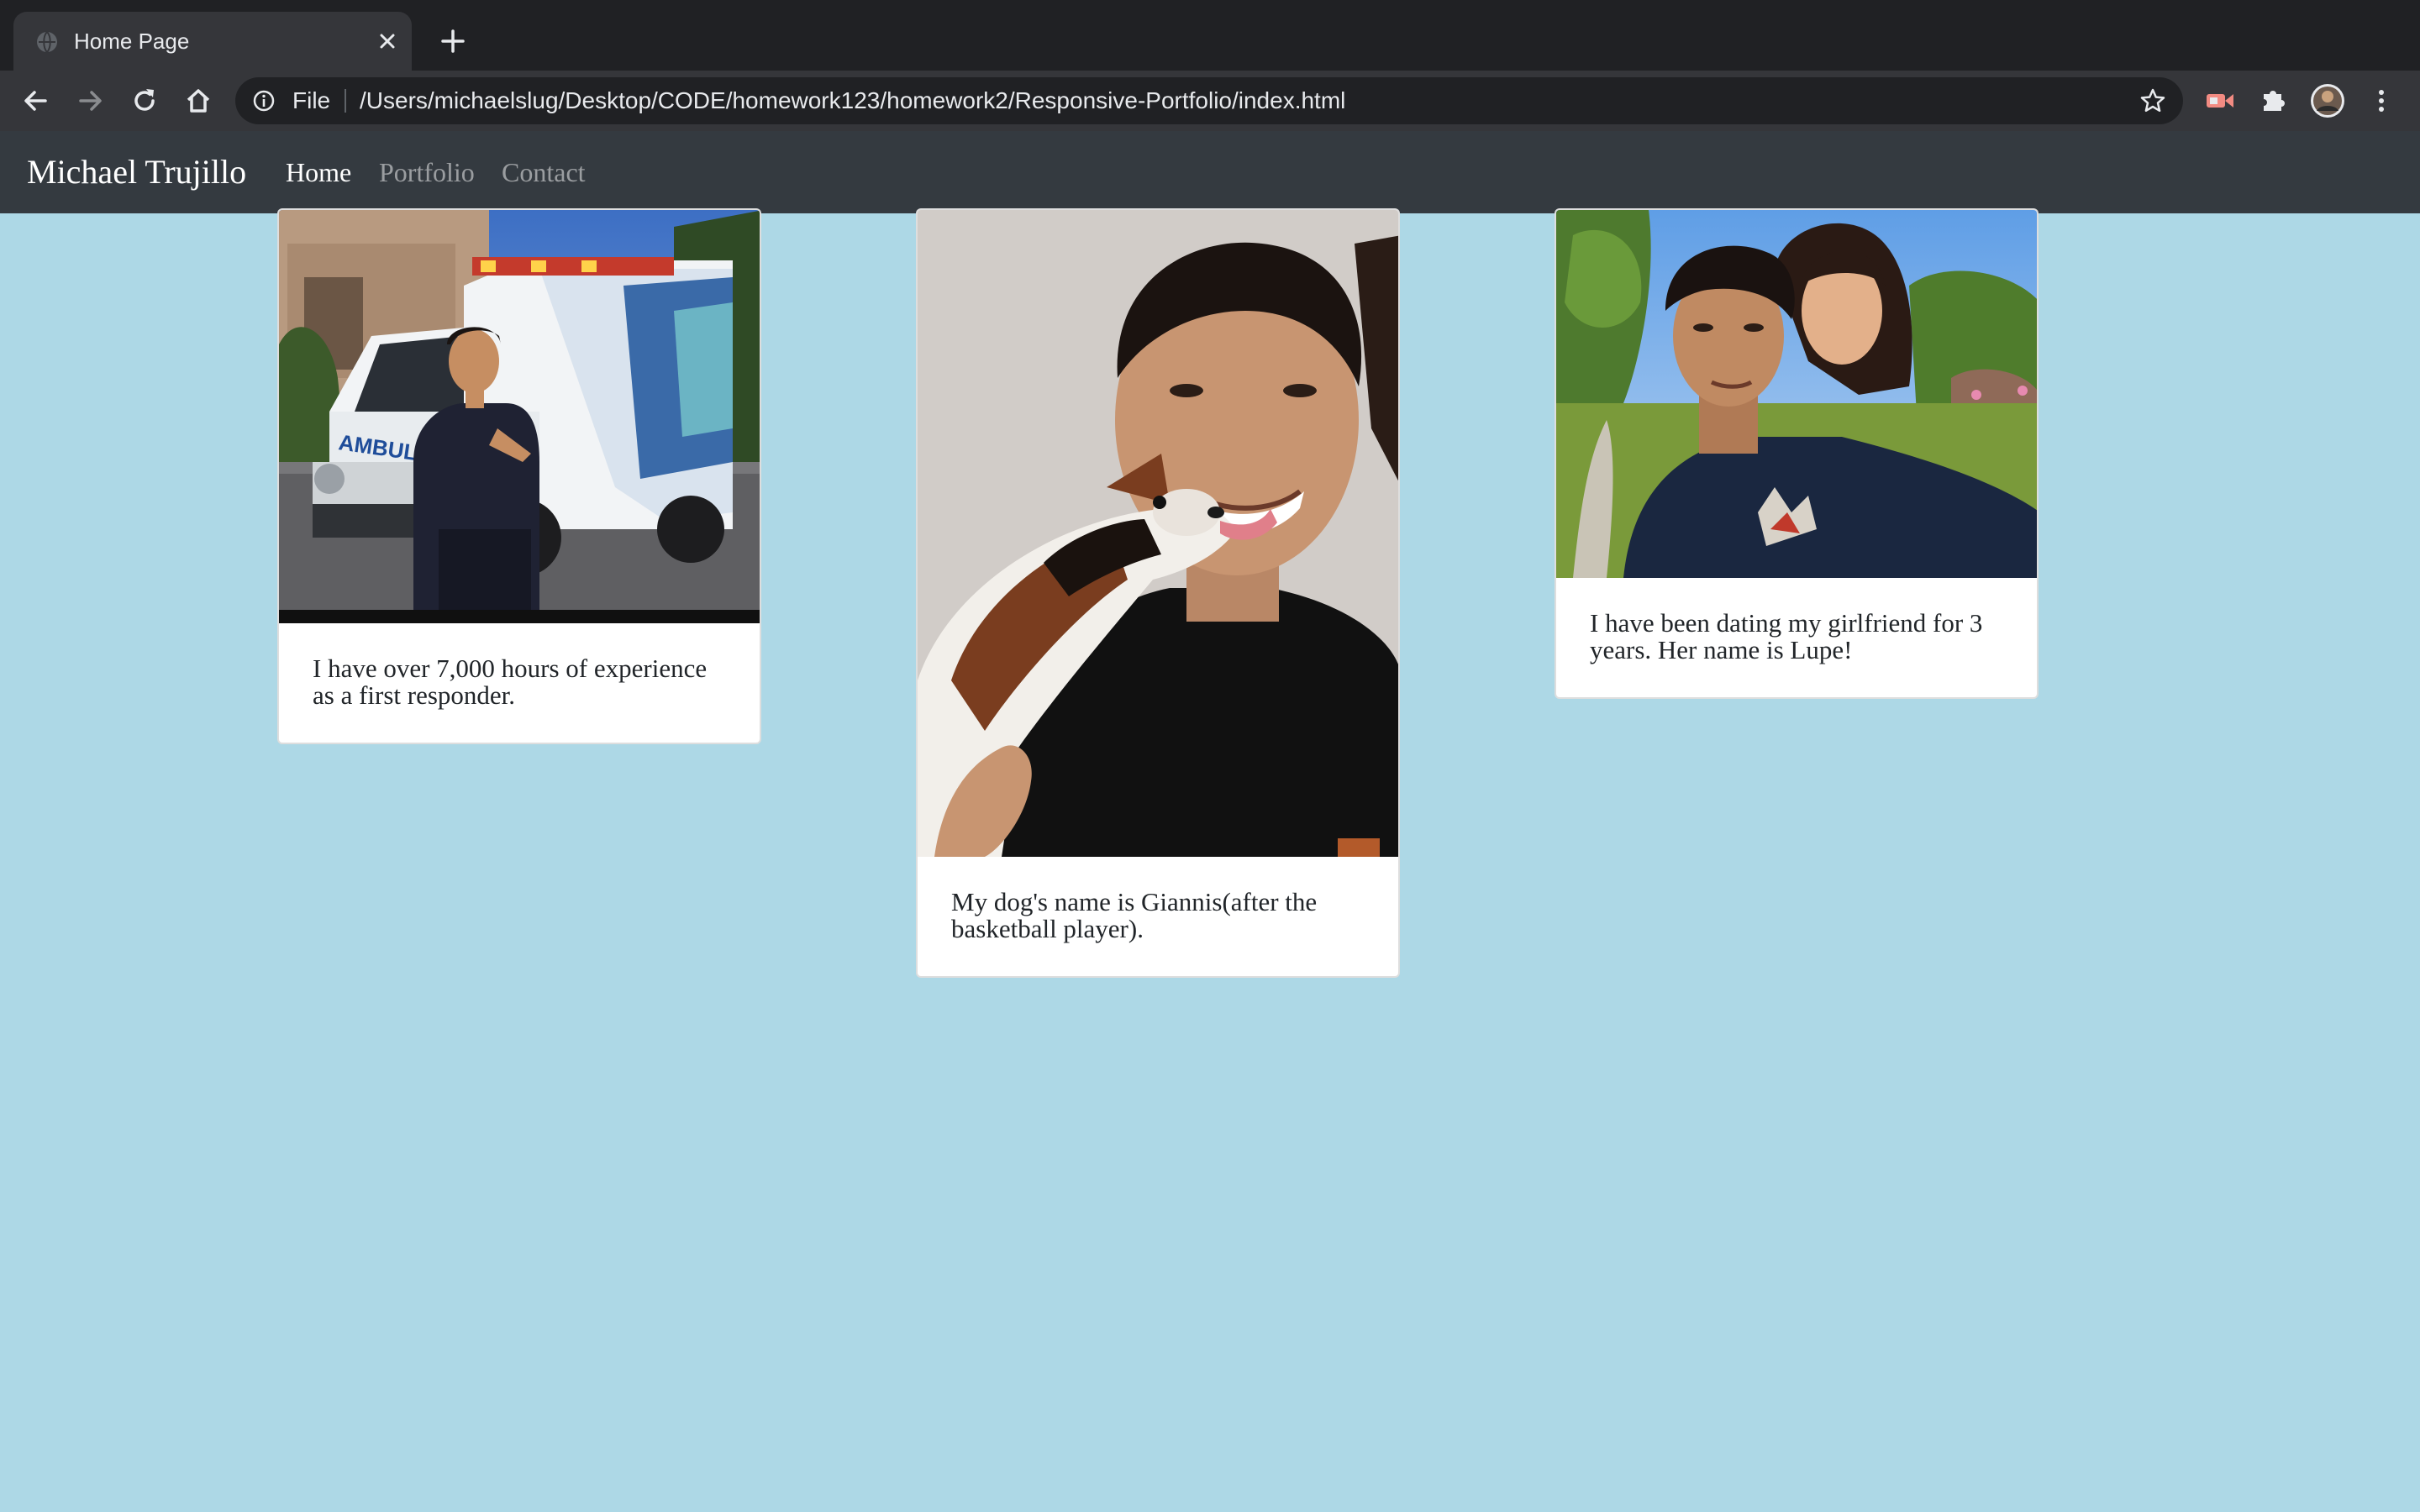 Image resolution: width=2420 pixels, height=1512 pixels. Describe the element at coordinates (519, 416) in the screenshot. I see `ambulance-photo: AMBULA` at that location.